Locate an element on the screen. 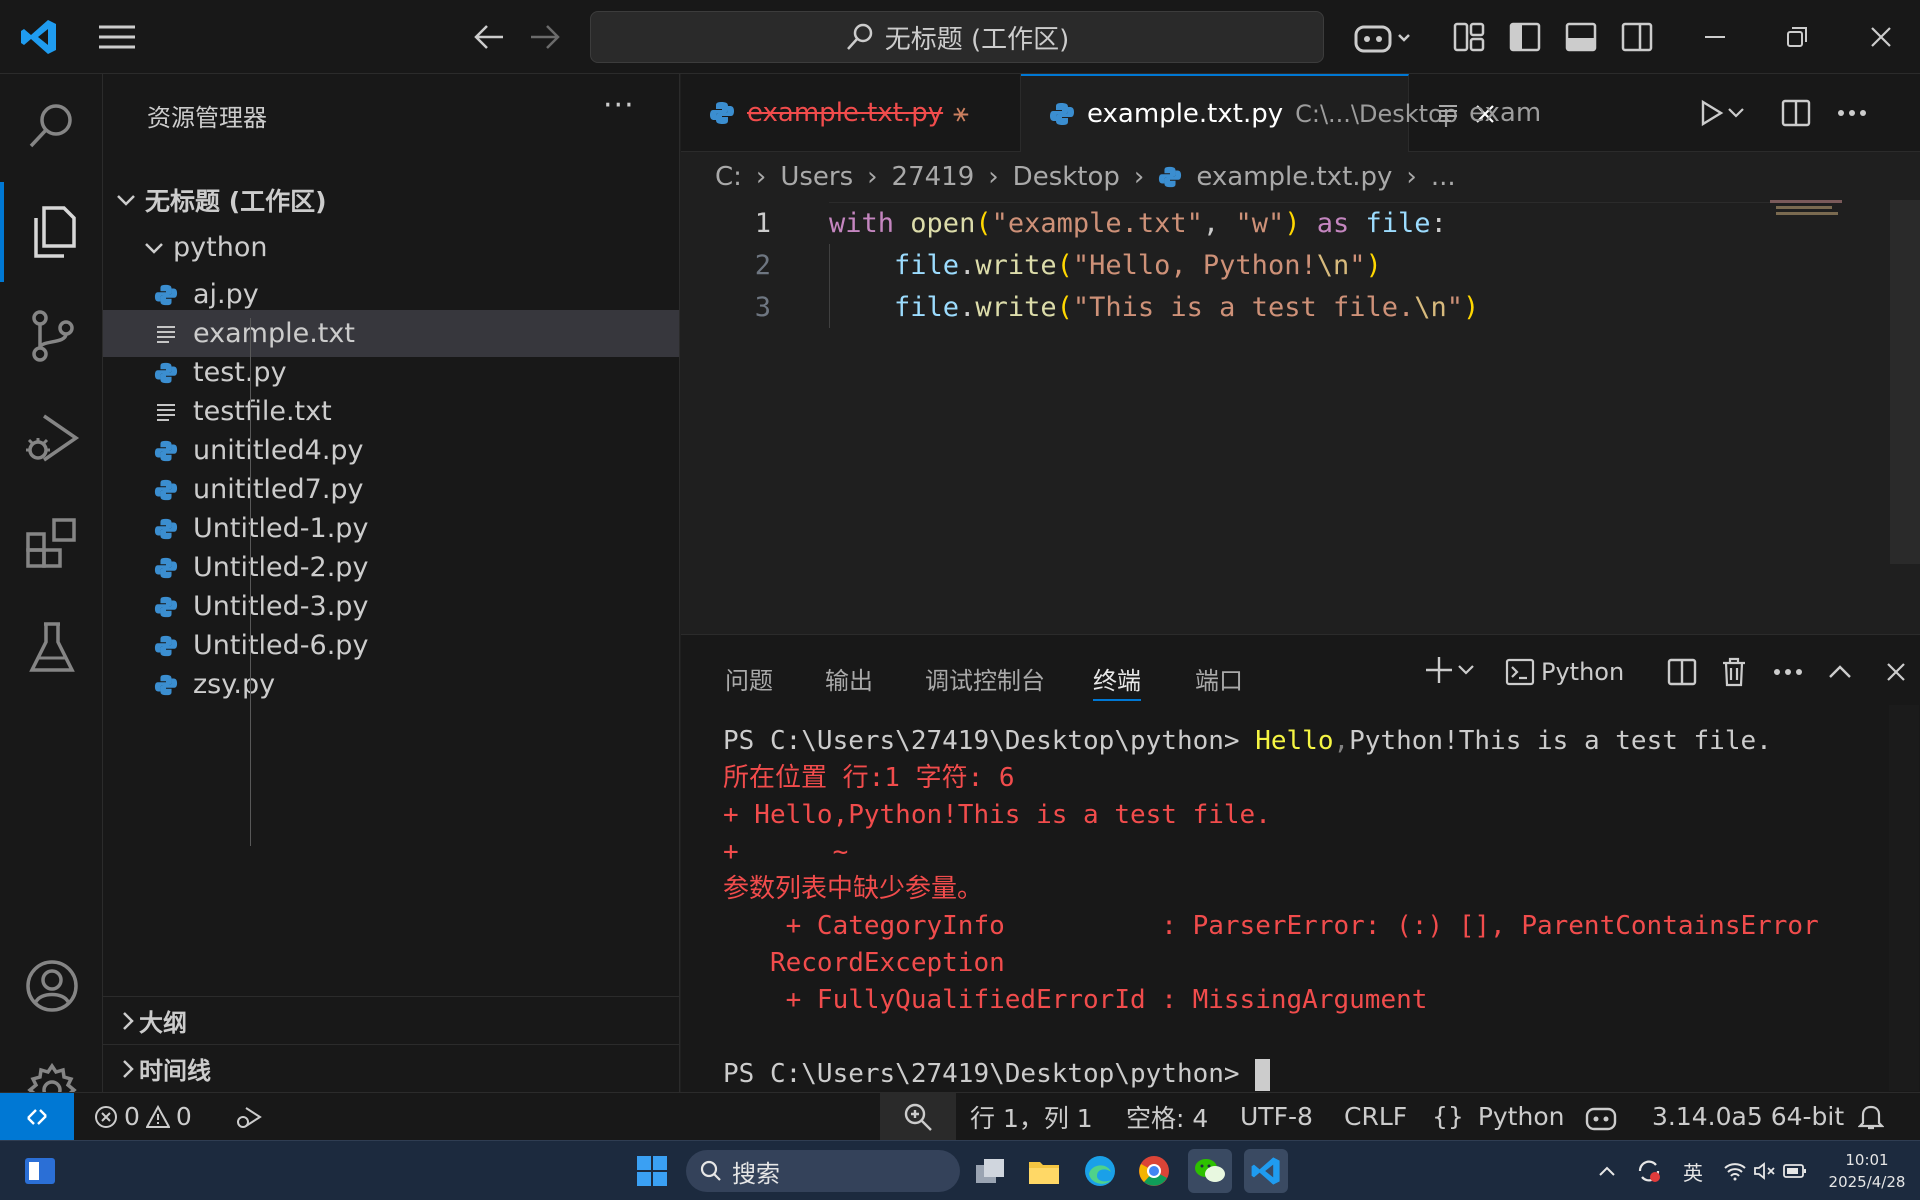  trash-icon is located at coordinates (1734, 672).